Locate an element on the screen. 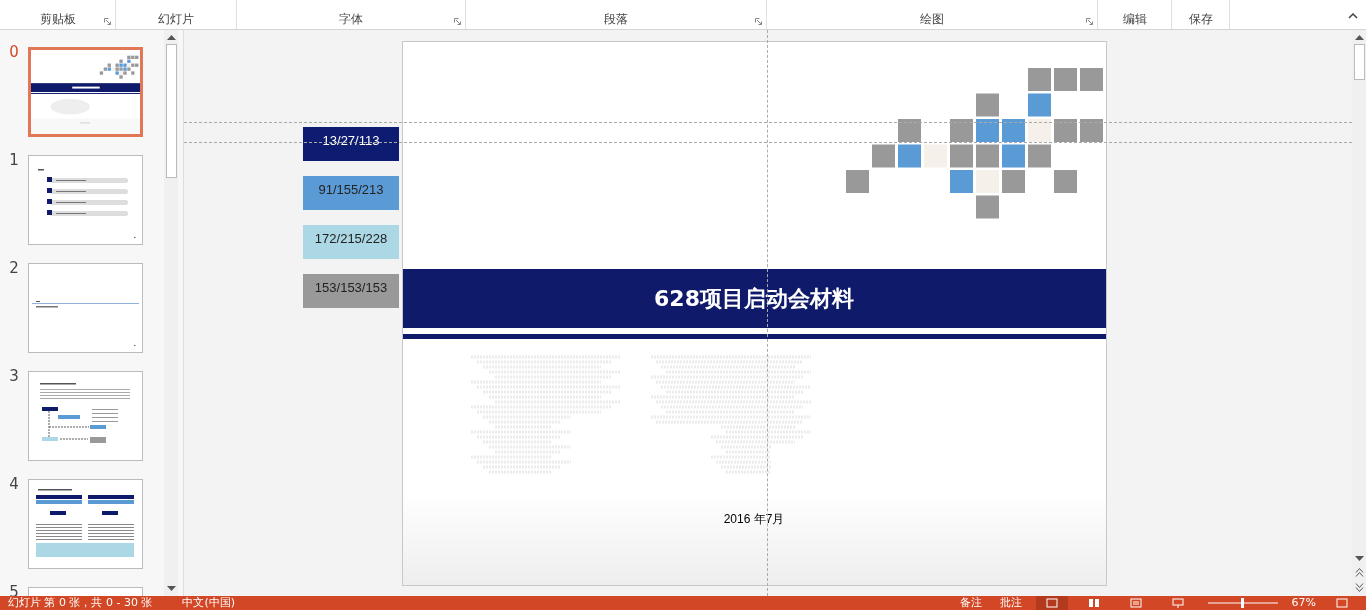 This screenshot has height=610, width=1366. ribbon-group-label: 段落 is located at coordinates (616, 19).